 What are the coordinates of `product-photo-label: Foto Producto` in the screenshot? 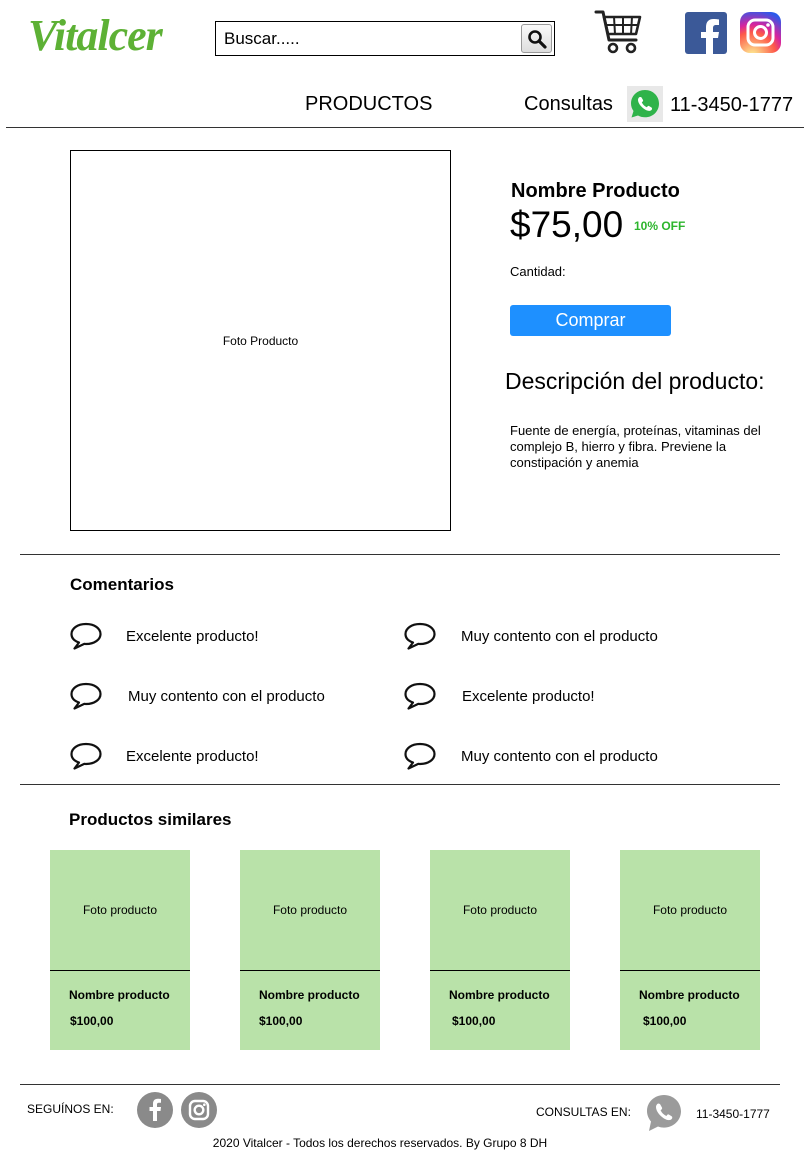 It's located at (260, 340).